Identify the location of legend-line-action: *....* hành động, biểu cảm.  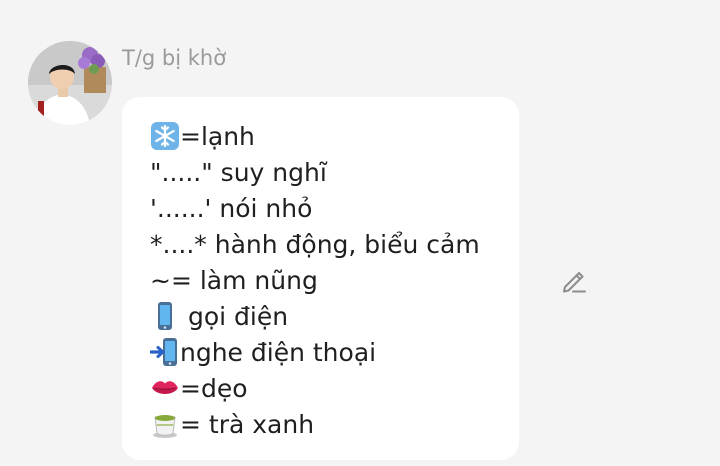
(315, 245).